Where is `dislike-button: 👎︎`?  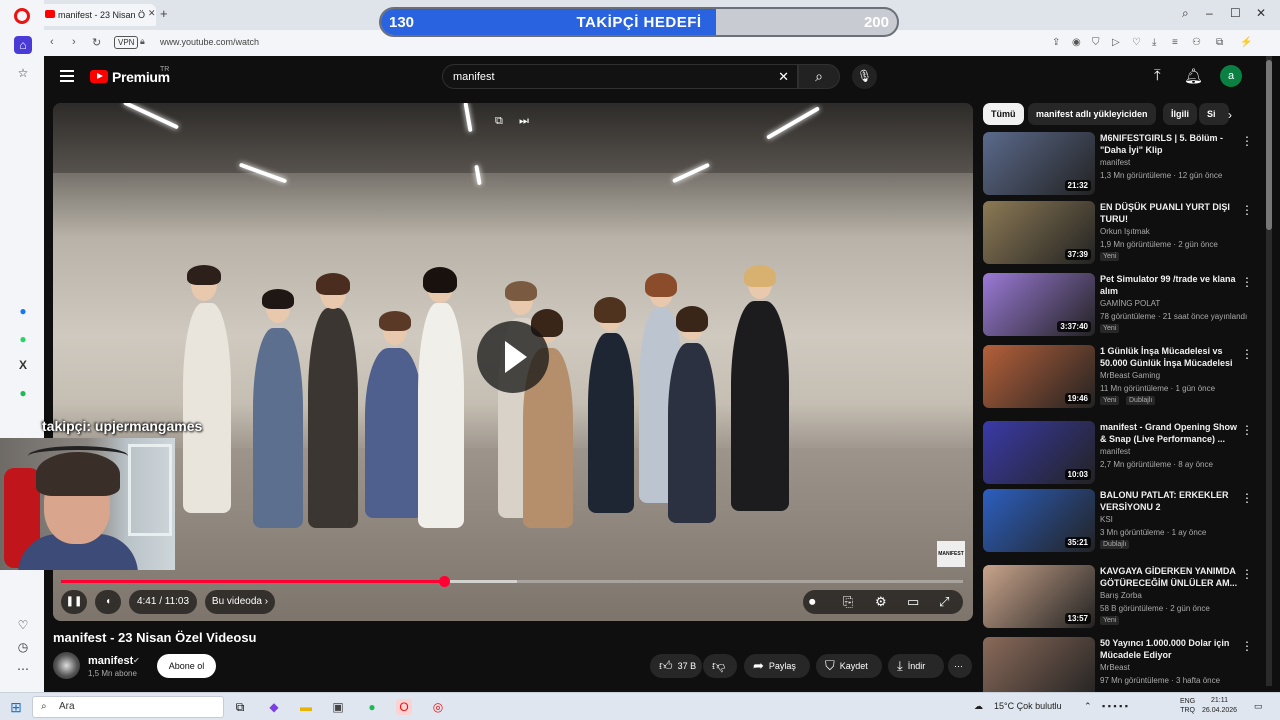
dislike-button: 👎︎ is located at coordinates (720, 666).